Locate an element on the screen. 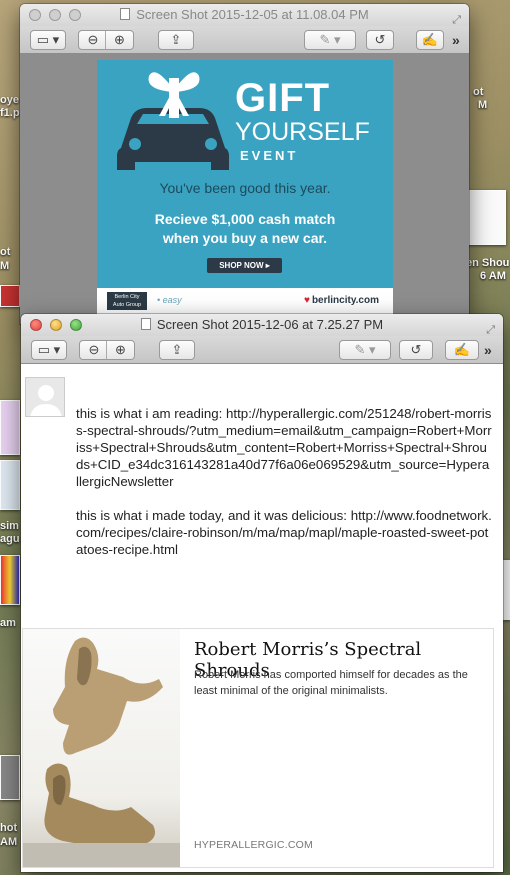 The width and height of the screenshot is (510, 875). card-image is located at coordinates (101, 748).